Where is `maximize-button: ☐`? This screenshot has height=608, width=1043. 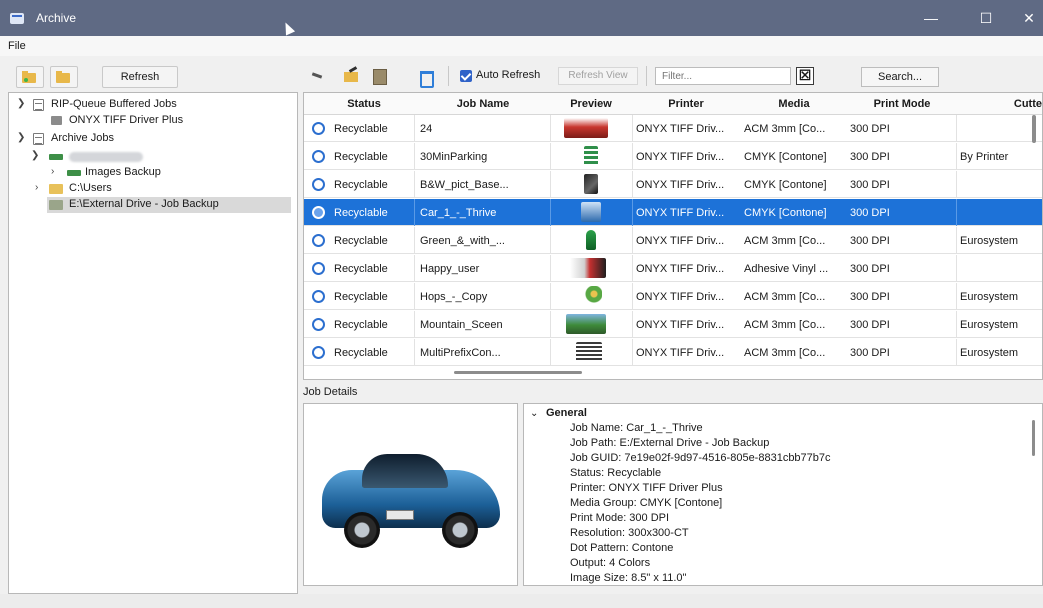
maximize-button: ☐ is located at coordinates (986, 18).